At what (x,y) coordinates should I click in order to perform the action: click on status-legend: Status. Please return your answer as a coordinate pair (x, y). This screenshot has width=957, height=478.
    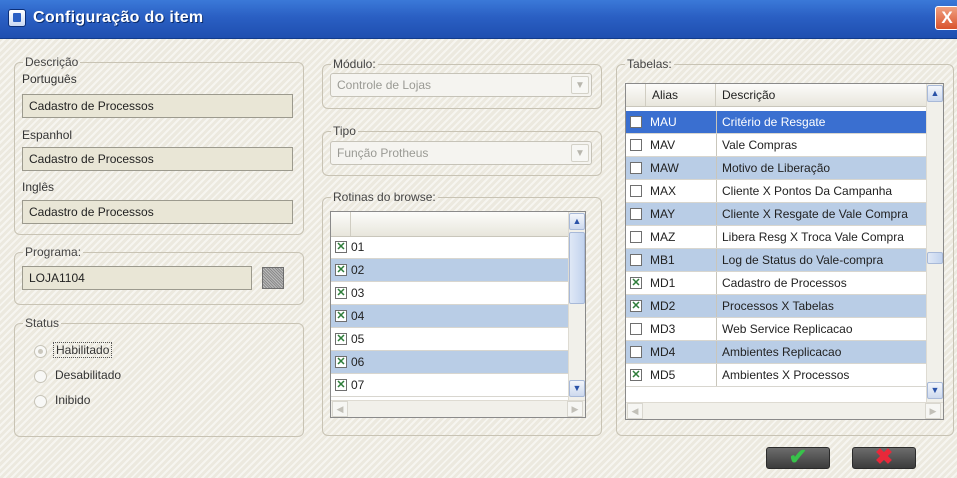
    Looking at the image, I should click on (42, 323).